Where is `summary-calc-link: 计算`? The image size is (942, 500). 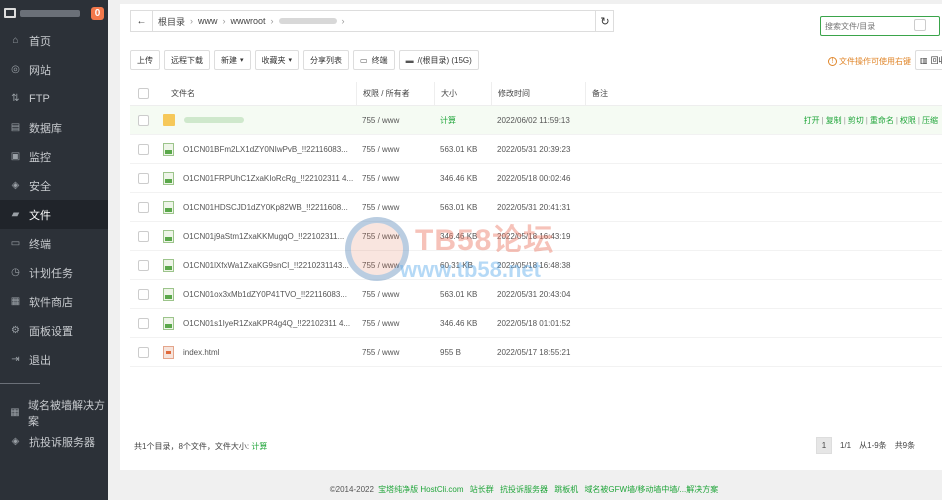 summary-calc-link: 计算 is located at coordinates (259, 446).